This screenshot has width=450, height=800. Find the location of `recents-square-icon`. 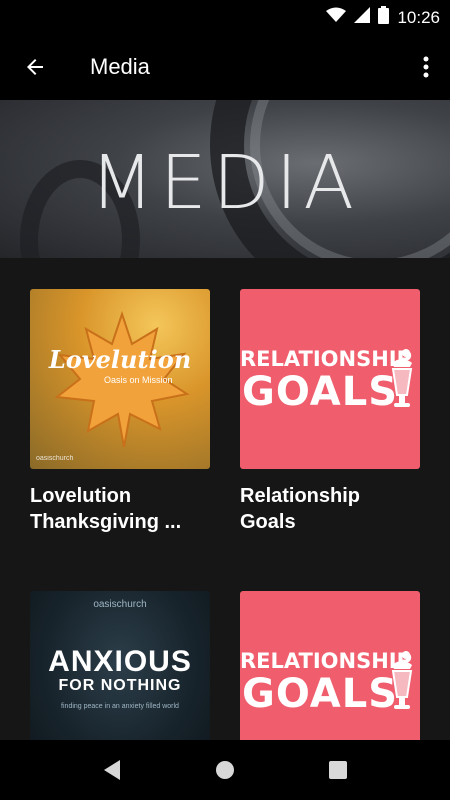

recents-square-icon is located at coordinates (338, 770).